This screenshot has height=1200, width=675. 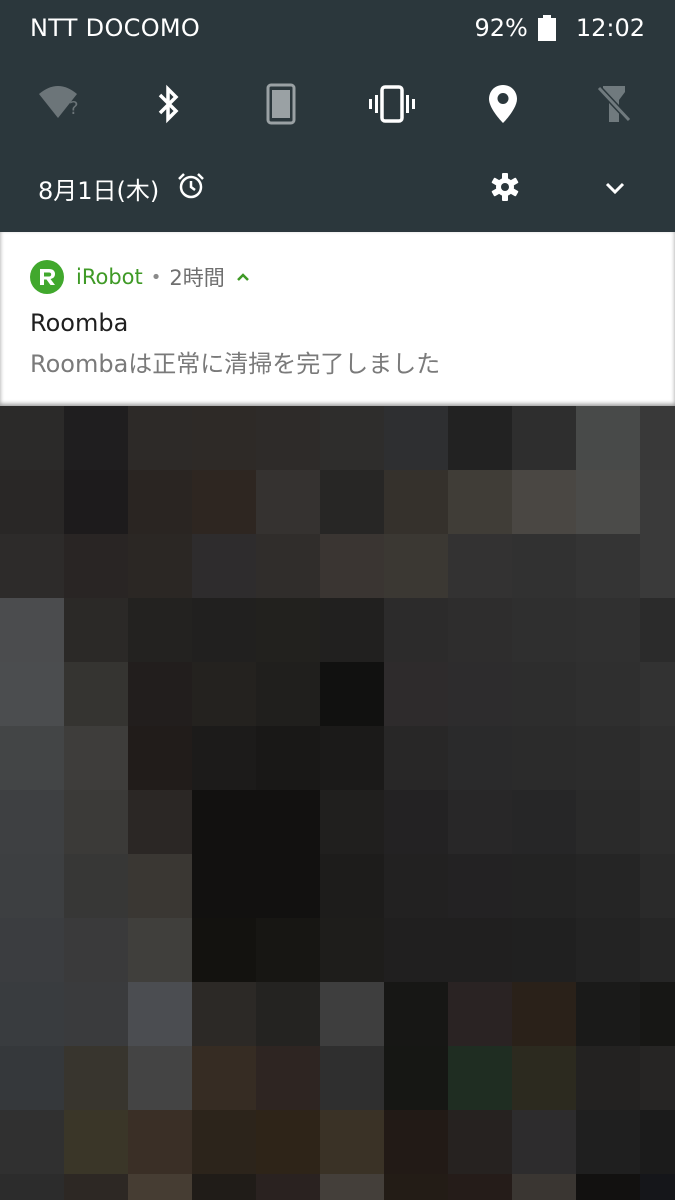 I want to click on flashlight-off-icon, so click(x=614, y=104).